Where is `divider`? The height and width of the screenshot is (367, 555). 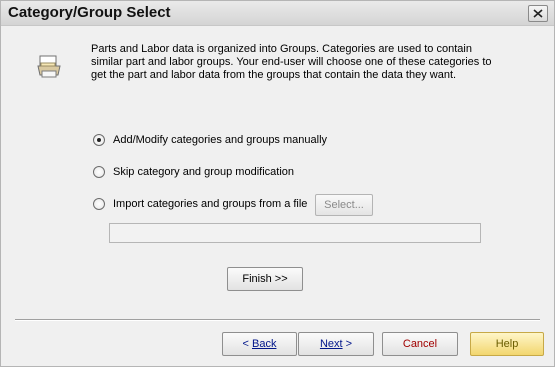 divider is located at coordinates (277, 320).